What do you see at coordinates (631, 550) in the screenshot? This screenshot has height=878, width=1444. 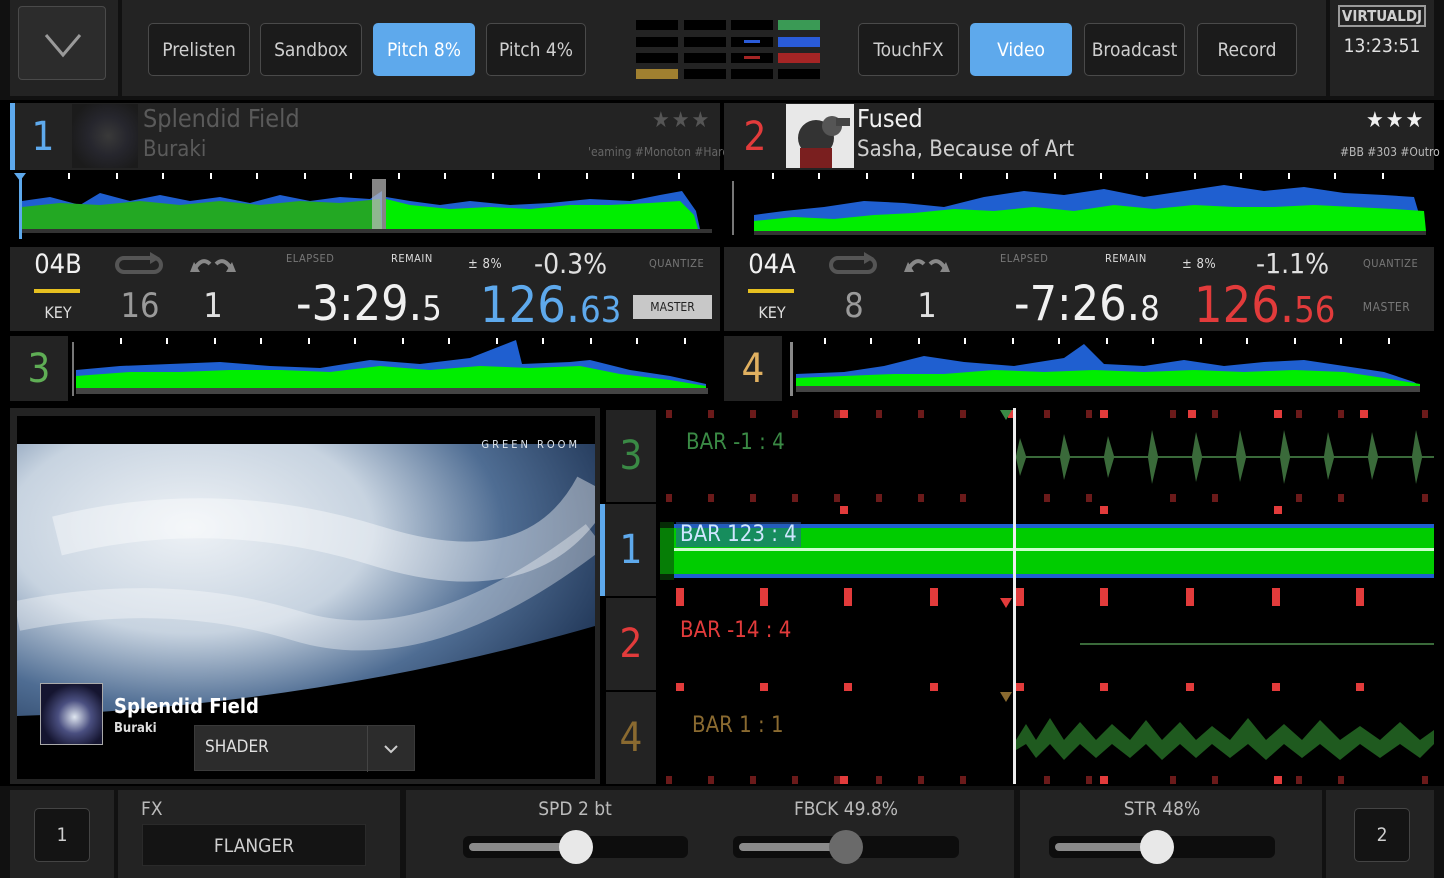 I see `rhythm-deck1-number: 1` at bounding box center [631, 550].